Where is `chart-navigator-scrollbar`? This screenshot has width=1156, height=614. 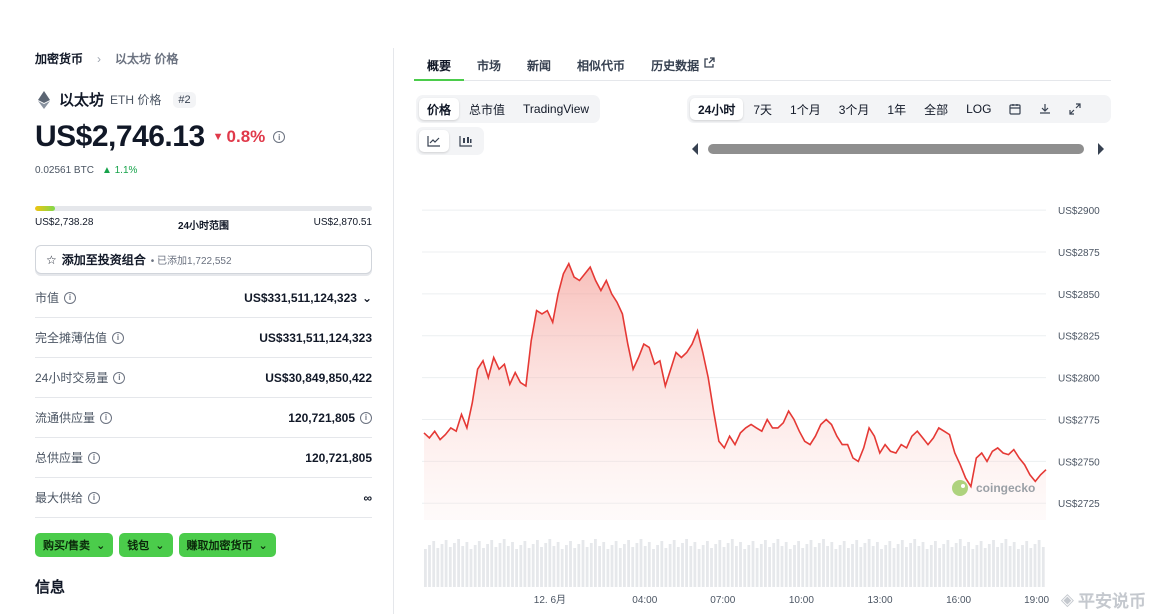 chart-navigator-scrollbar is located at coordinates (899, 149).